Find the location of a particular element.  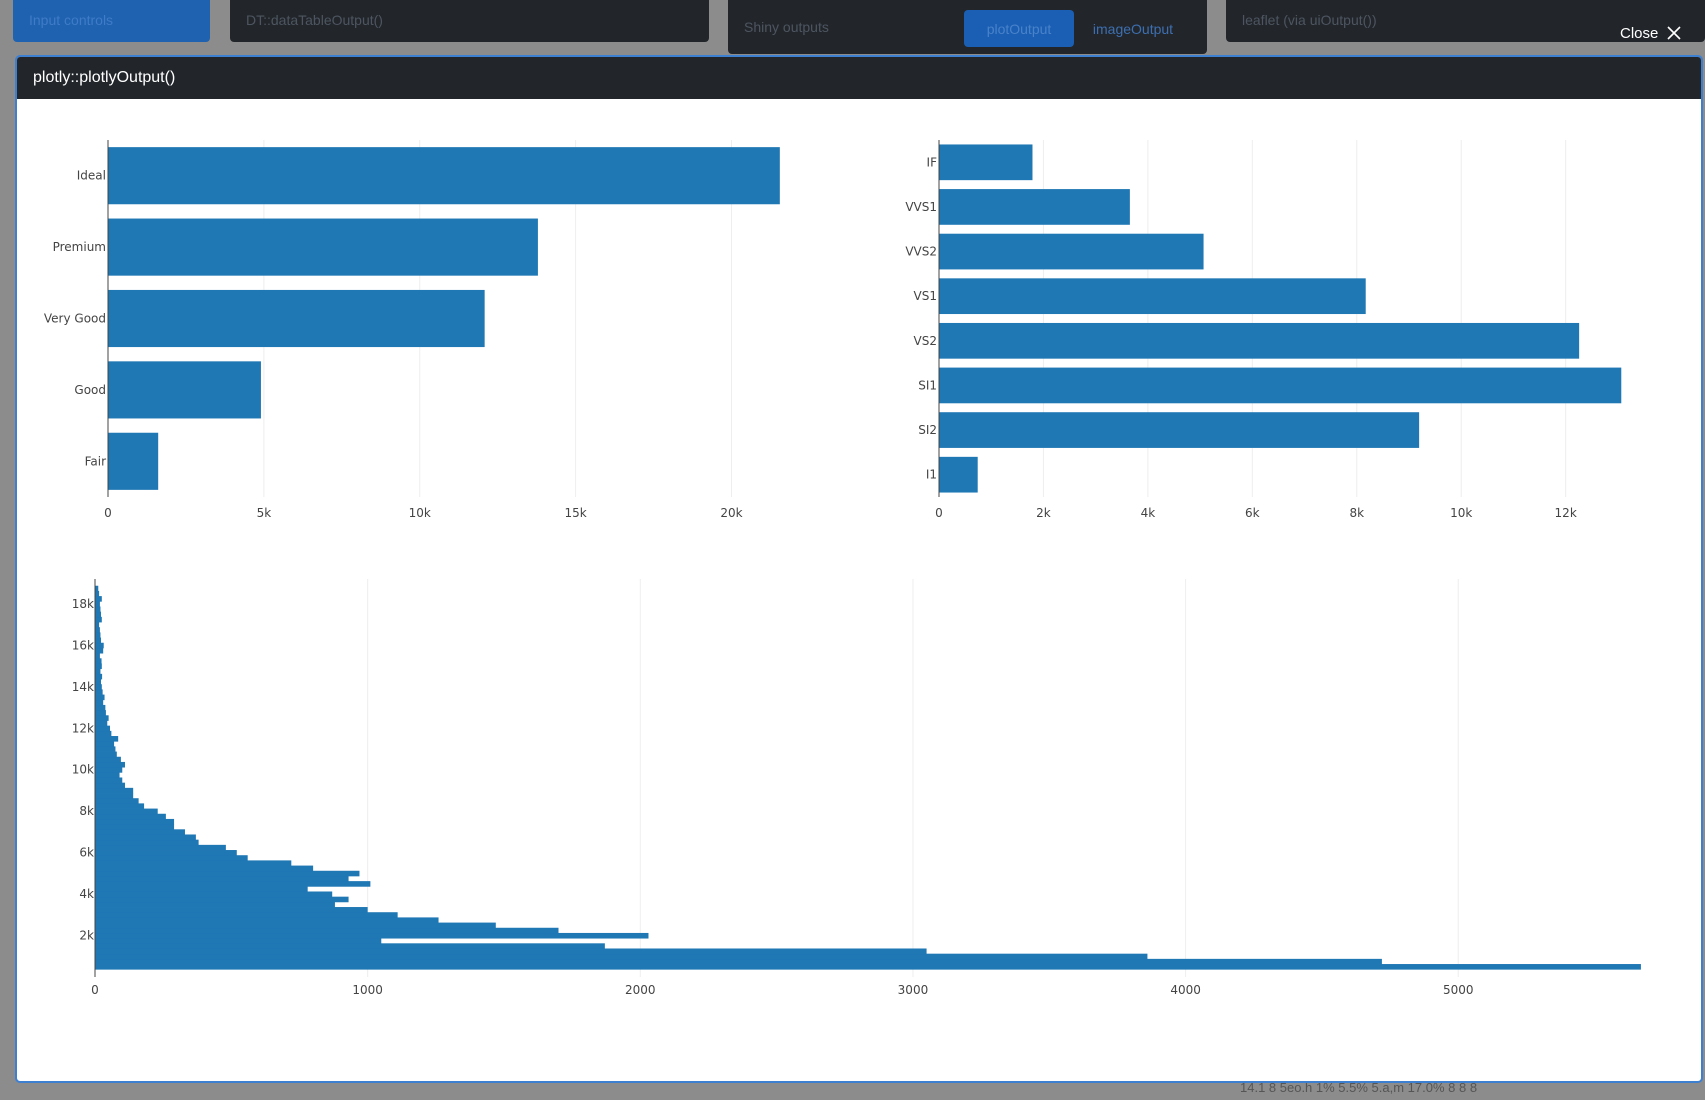

bar-clarity-si2 is located at coordinates (1179, 430).